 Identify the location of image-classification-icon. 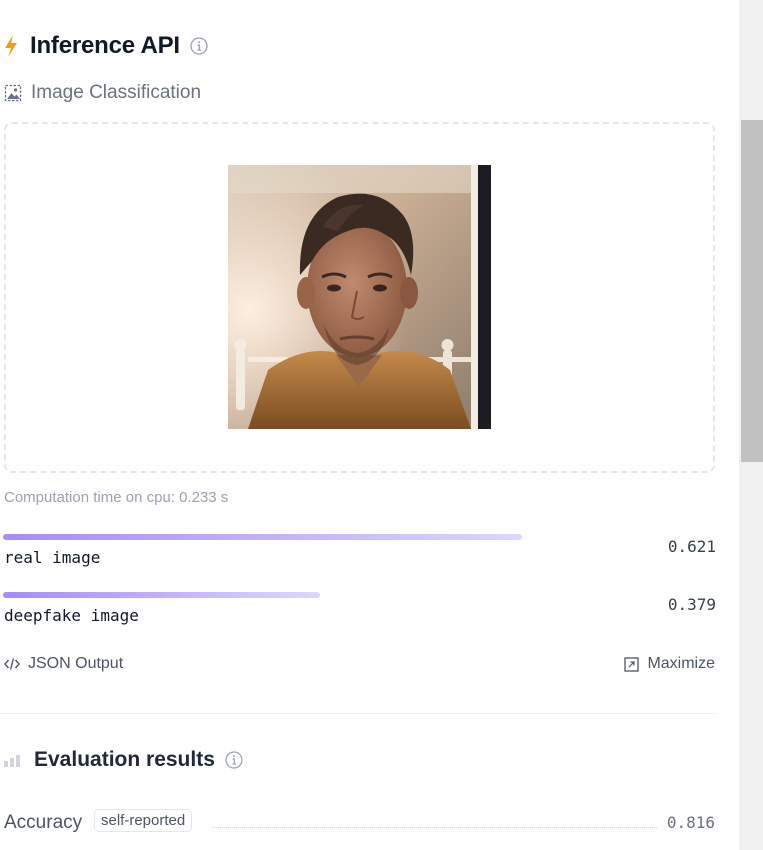
(13, 93).